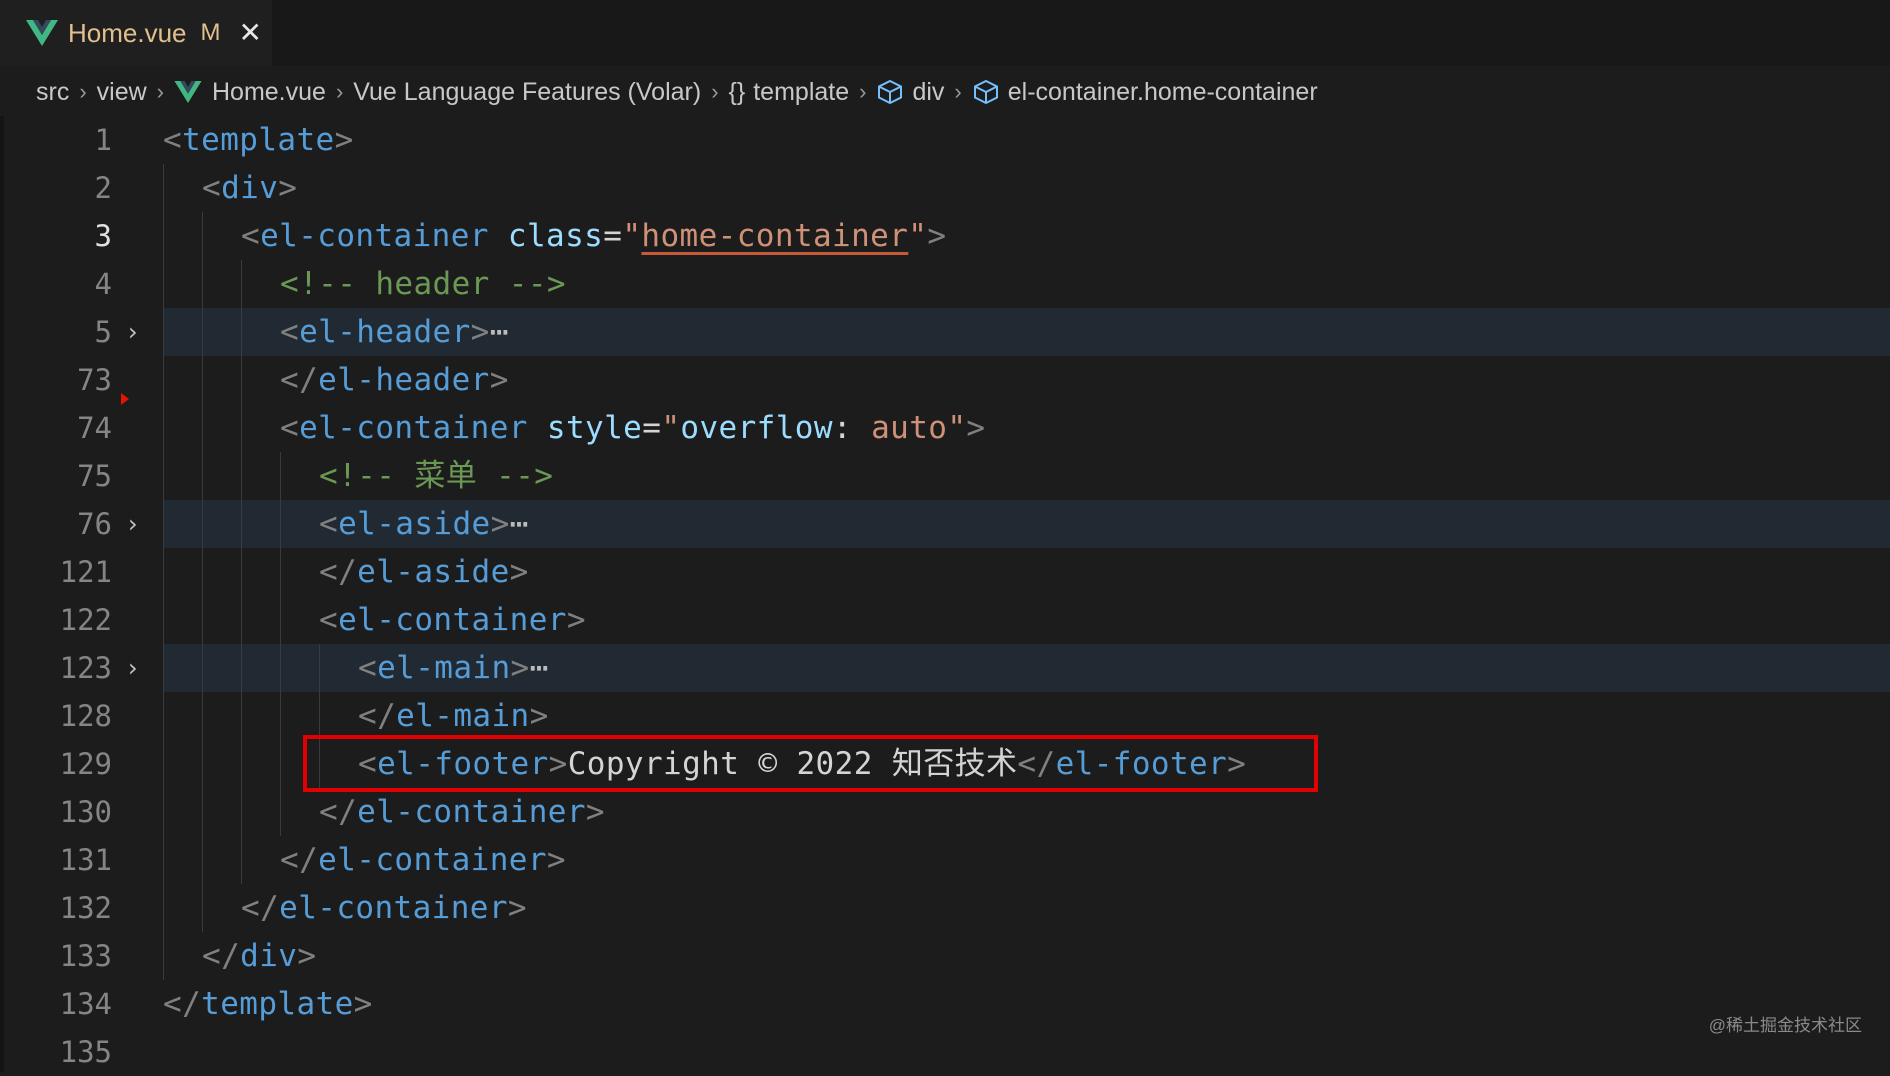 The image size is (1890, 1076). I want to click on code-line: <template>, so click(258, 140).